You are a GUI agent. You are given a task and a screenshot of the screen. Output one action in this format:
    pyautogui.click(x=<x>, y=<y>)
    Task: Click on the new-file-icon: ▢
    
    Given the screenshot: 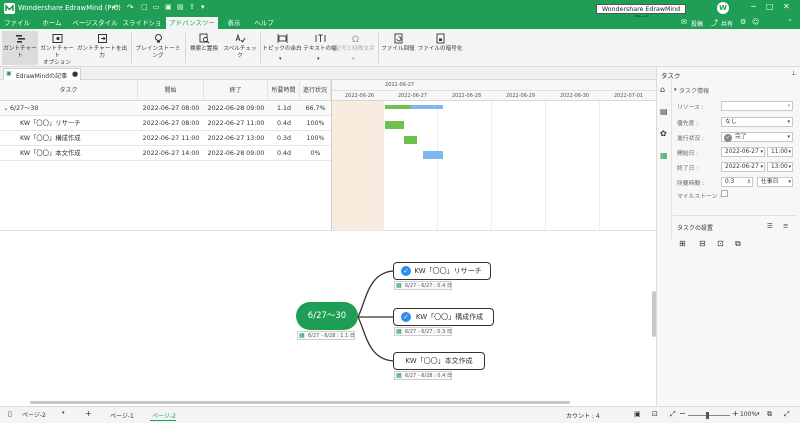 What is the action you would take?
    pyautogui.click(x=144, y=7)
    